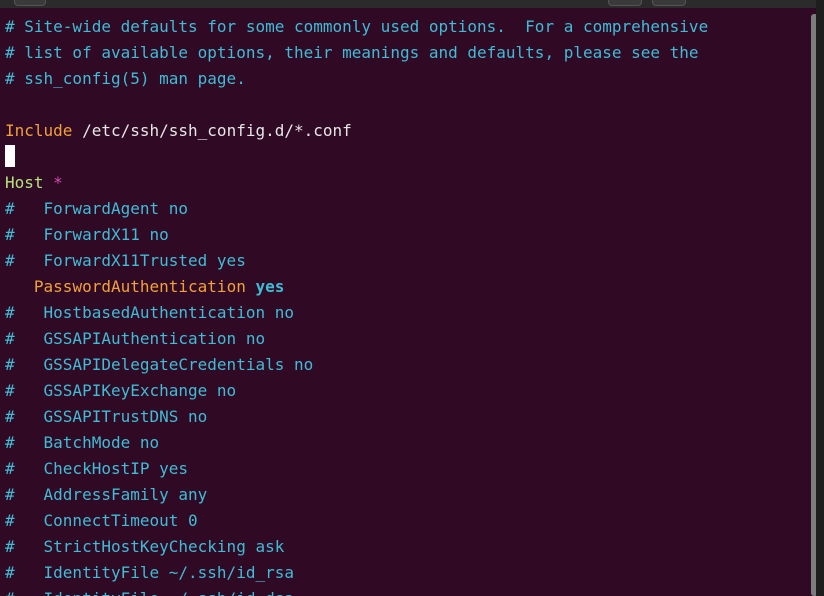 This screenshot has height=596, width=824. What do you see at coordinates (820, 298) in the screenshot?
I see `window-edge` at bounding box center [820, 298].